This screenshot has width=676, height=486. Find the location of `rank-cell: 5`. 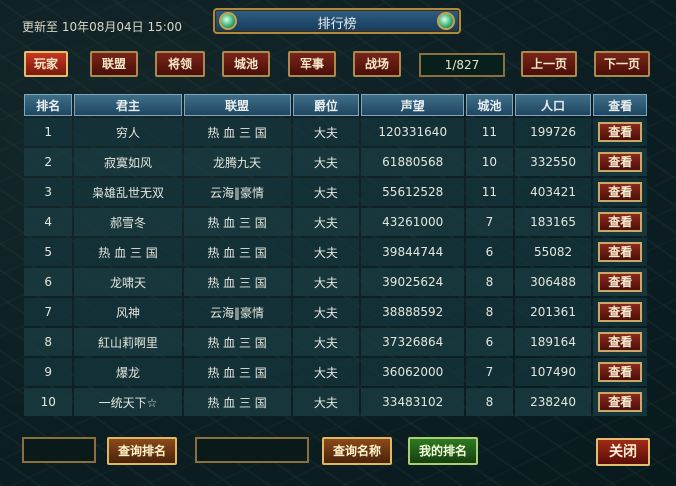

rank-cell: 5 is located at coordinates (48, 252).